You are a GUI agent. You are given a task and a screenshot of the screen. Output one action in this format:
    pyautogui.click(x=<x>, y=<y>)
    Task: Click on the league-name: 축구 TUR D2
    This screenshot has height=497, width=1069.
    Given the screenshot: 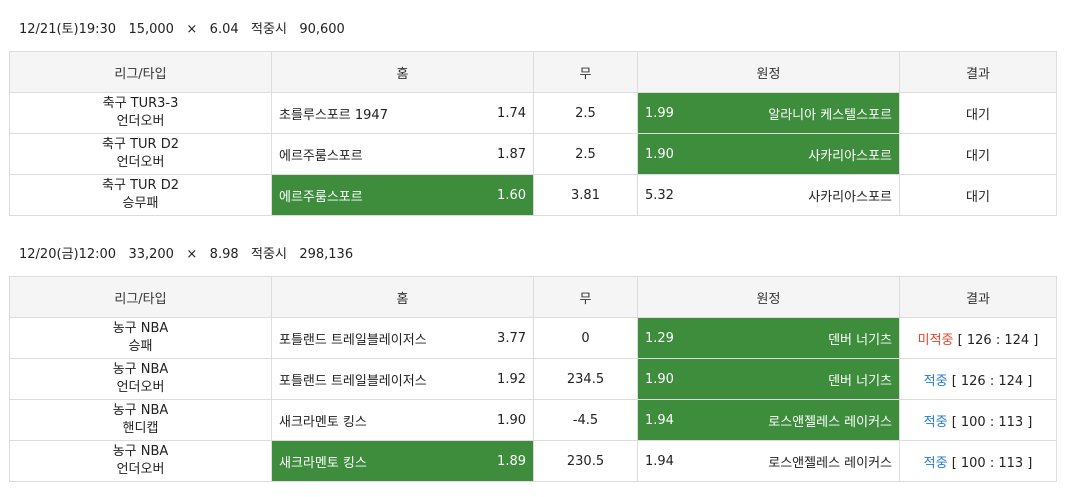 What is the action you would take?
    pyautogui.click(x=140, y=185)
    